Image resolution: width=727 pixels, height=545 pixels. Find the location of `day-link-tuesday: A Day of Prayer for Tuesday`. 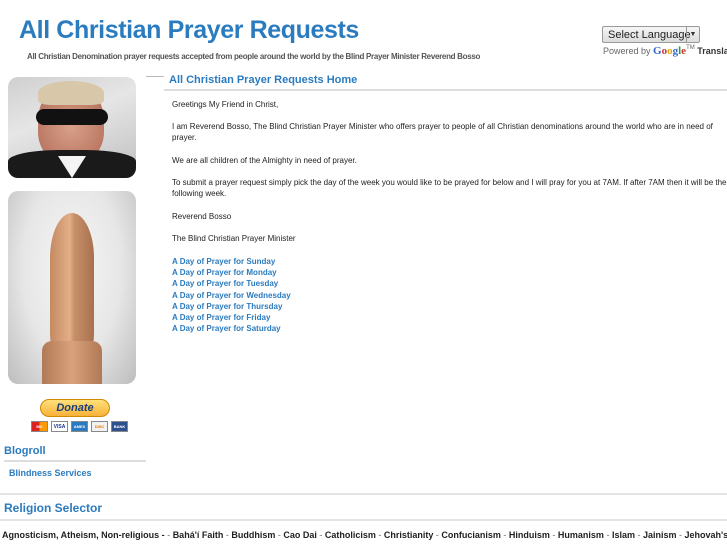

day-link-tuesday: A Day of Prayer for Tuesday is located at coordinates (231, 283).